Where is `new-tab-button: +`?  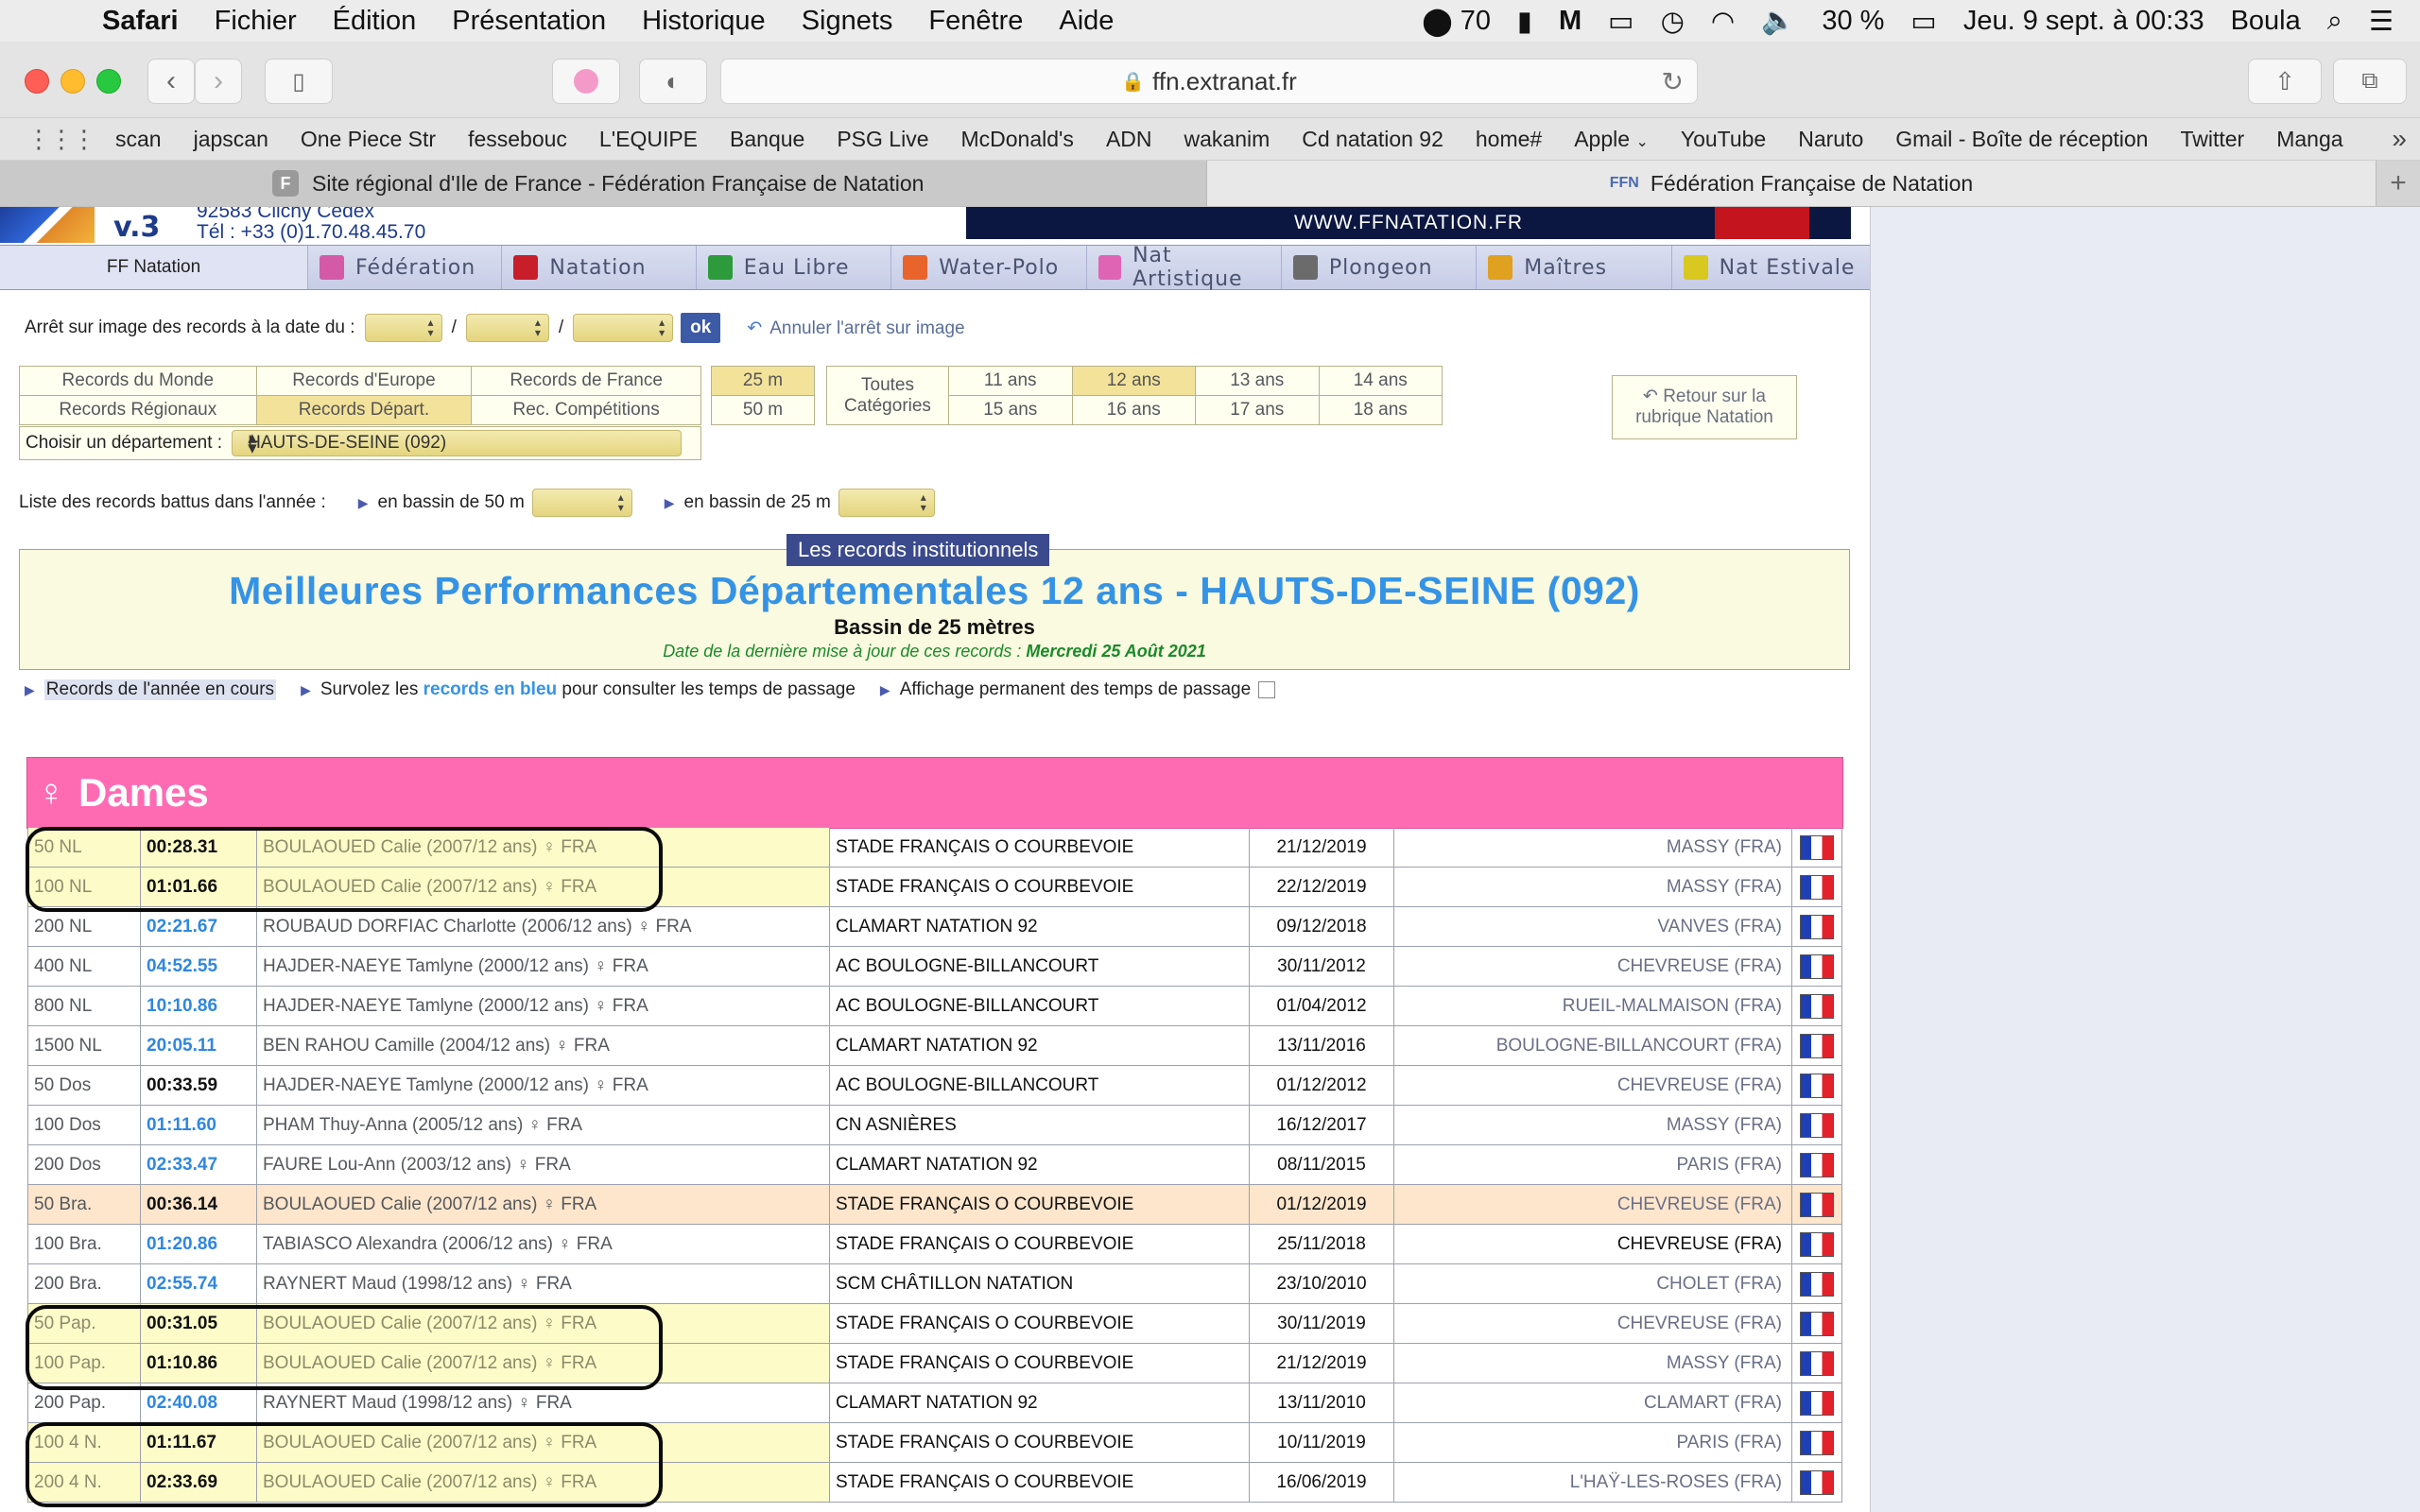
new-tab-button: + is located at coordinates (2398, 183).